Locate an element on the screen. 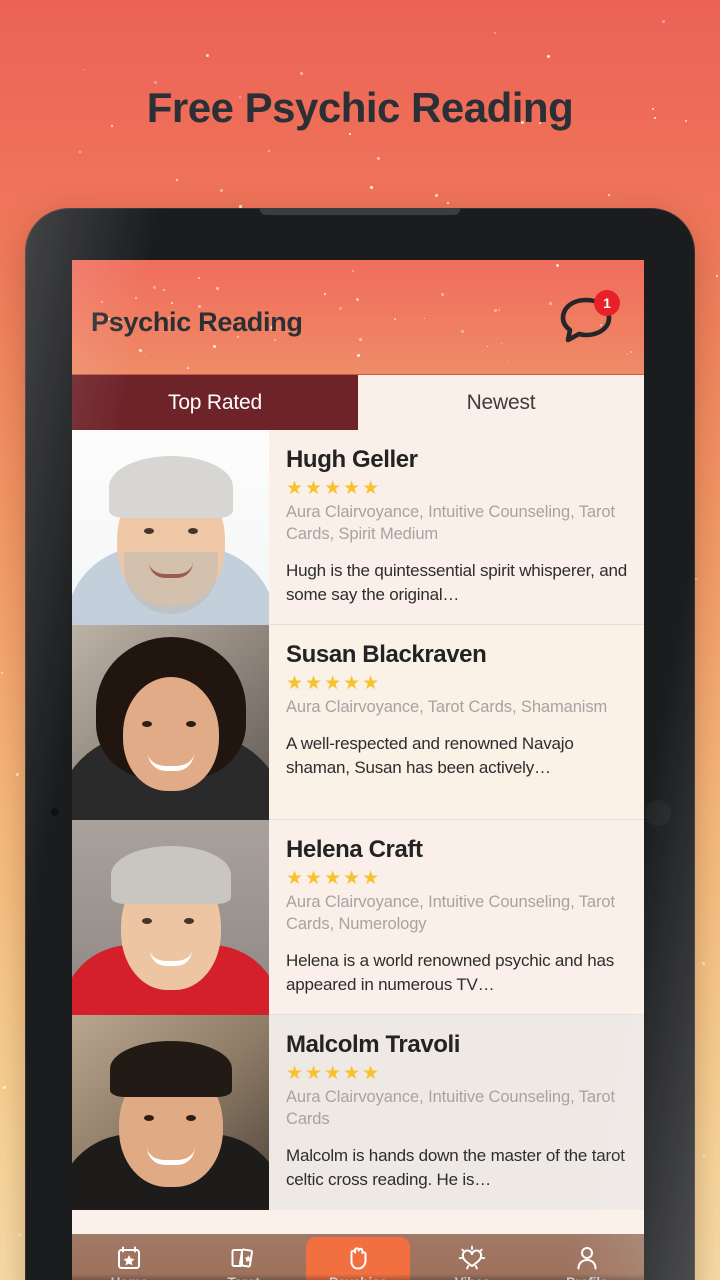 This screenshot has width=720, height=1280. bottom-navigation-bar: Home Tarot Ps is located at coordinates (358, 1257).